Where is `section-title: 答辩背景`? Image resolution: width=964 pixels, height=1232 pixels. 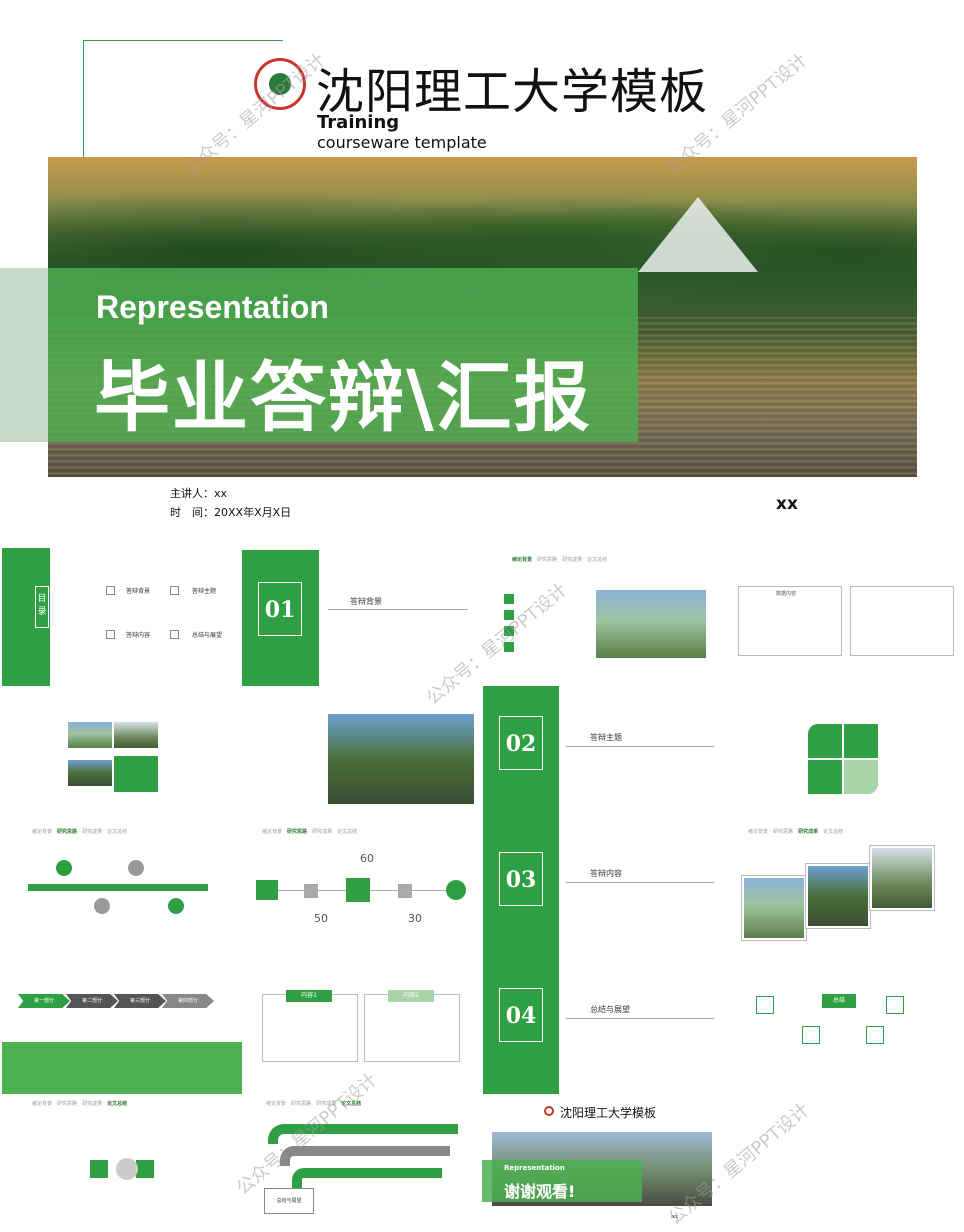
section-title: 答辩背景 is located at coordinates (366, 601).